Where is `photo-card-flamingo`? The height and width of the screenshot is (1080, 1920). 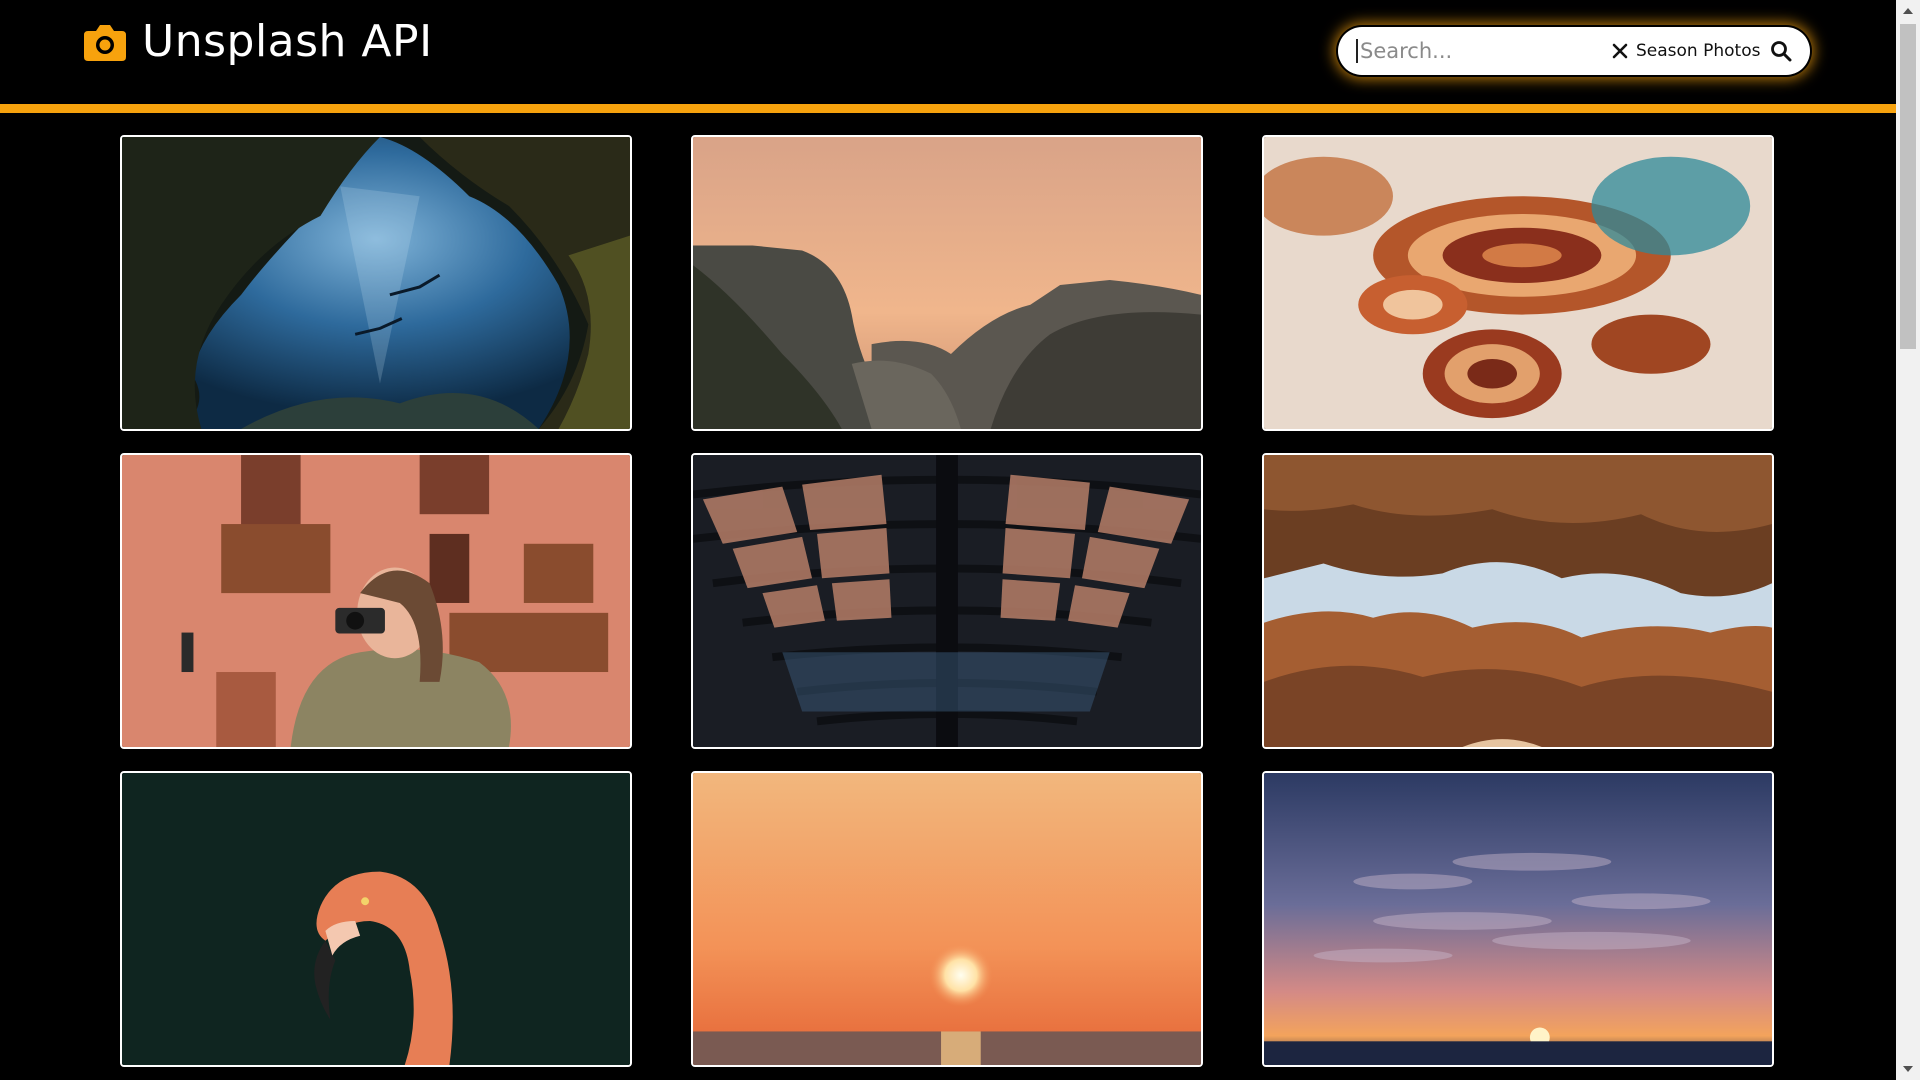
photo-card-flamingo is located at coordinates (376, 919).